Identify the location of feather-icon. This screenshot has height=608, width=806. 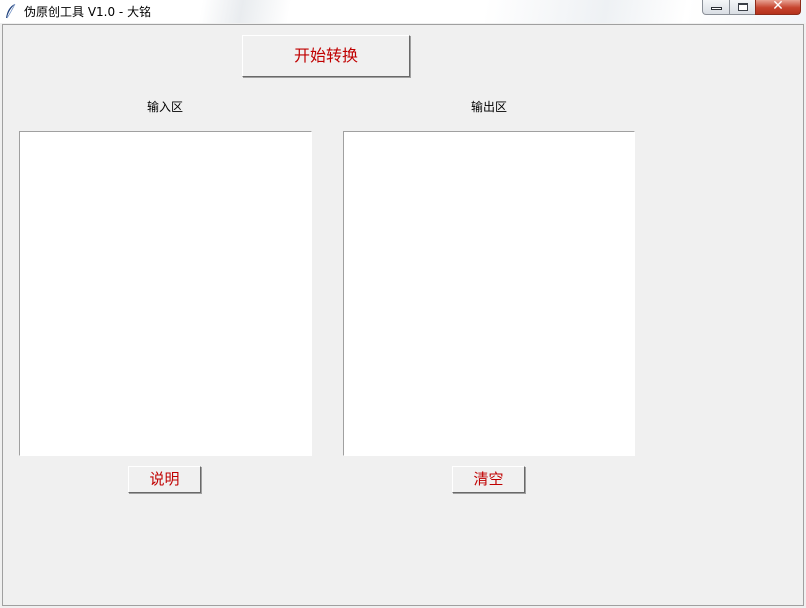
(11, 11).